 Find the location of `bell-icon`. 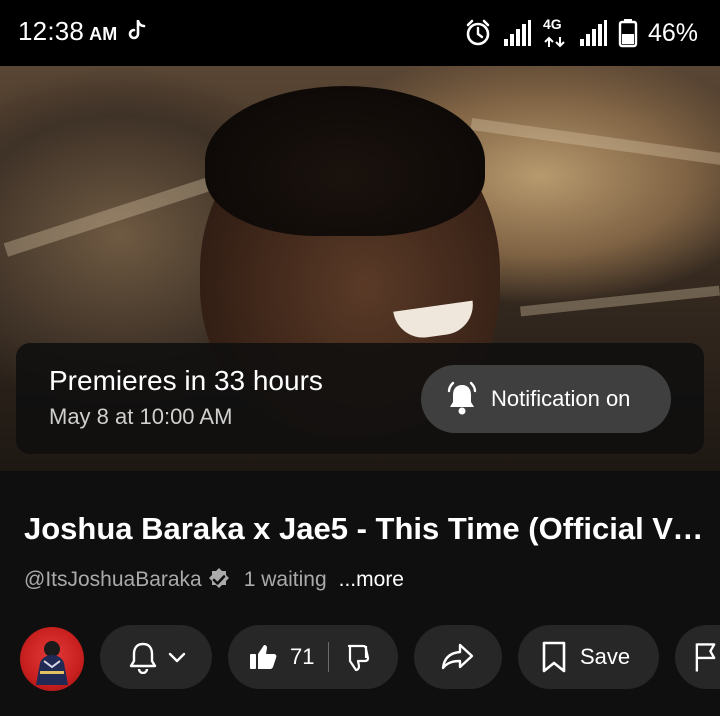

bell-icon is located at coordinates (143, 658).